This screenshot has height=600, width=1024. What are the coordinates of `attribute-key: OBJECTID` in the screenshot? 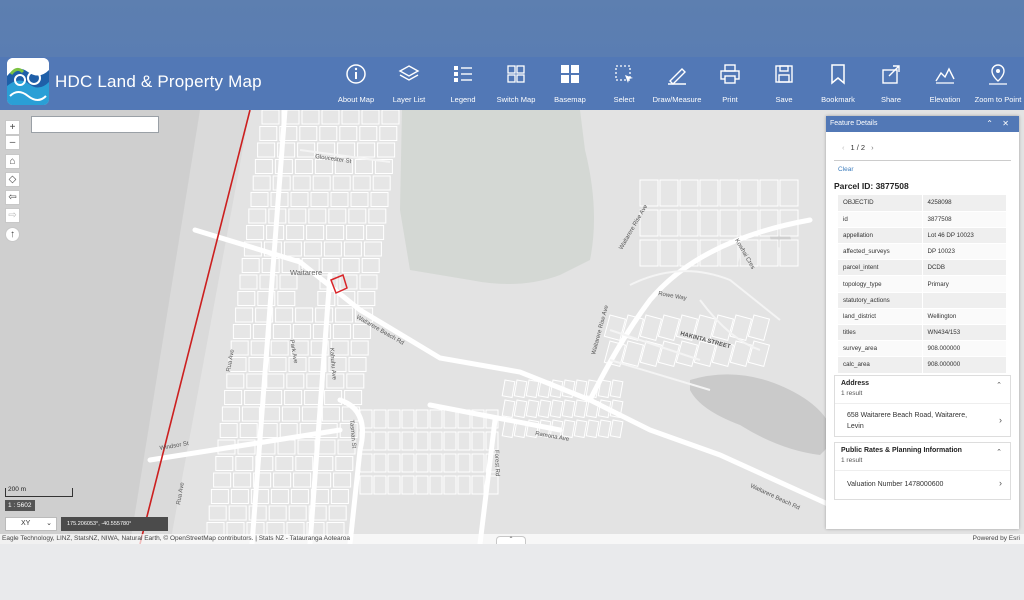 It's located at (880, 203).